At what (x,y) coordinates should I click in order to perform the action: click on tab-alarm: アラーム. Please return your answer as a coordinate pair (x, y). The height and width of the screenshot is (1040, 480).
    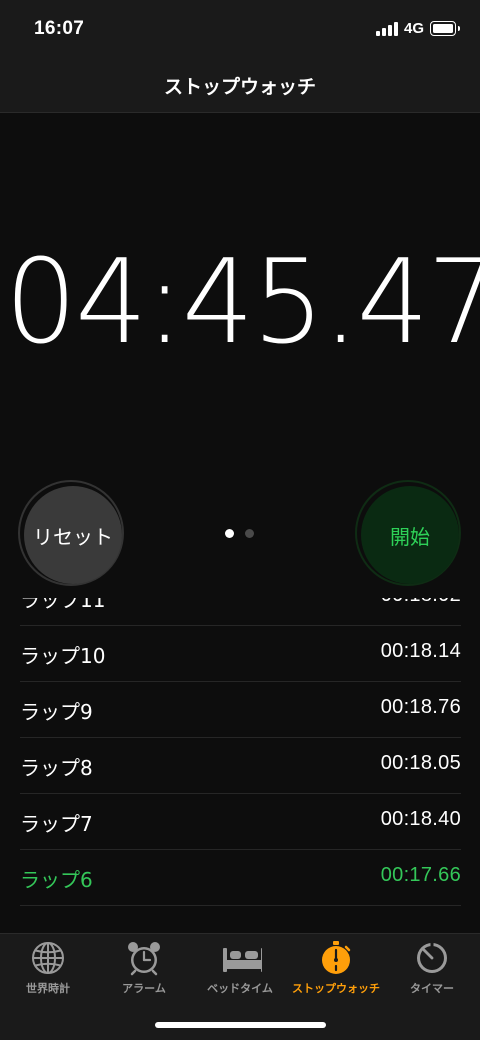
    Looking at the image, I should click on (144, 971).